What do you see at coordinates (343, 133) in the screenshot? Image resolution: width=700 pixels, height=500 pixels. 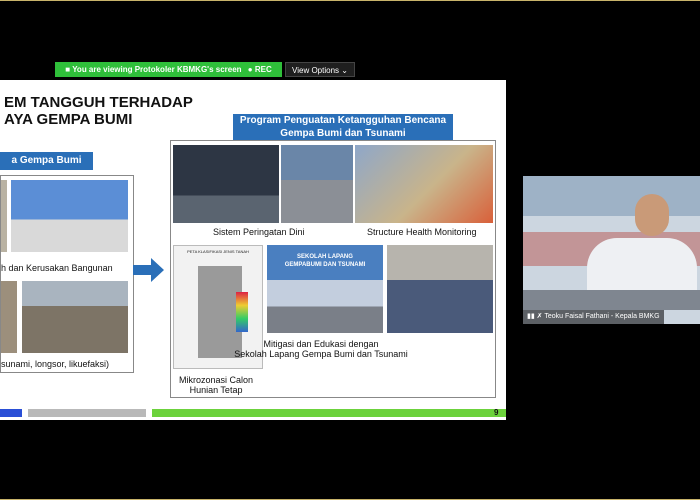 I see `right-label-line2: Gempa Bumi dan Tsunami` at bounding box center [343, 133].